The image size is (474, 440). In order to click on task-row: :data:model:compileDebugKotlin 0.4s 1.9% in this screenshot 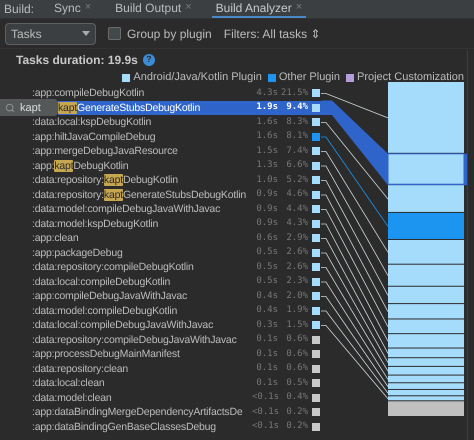, I will do `click(161, 311)`.